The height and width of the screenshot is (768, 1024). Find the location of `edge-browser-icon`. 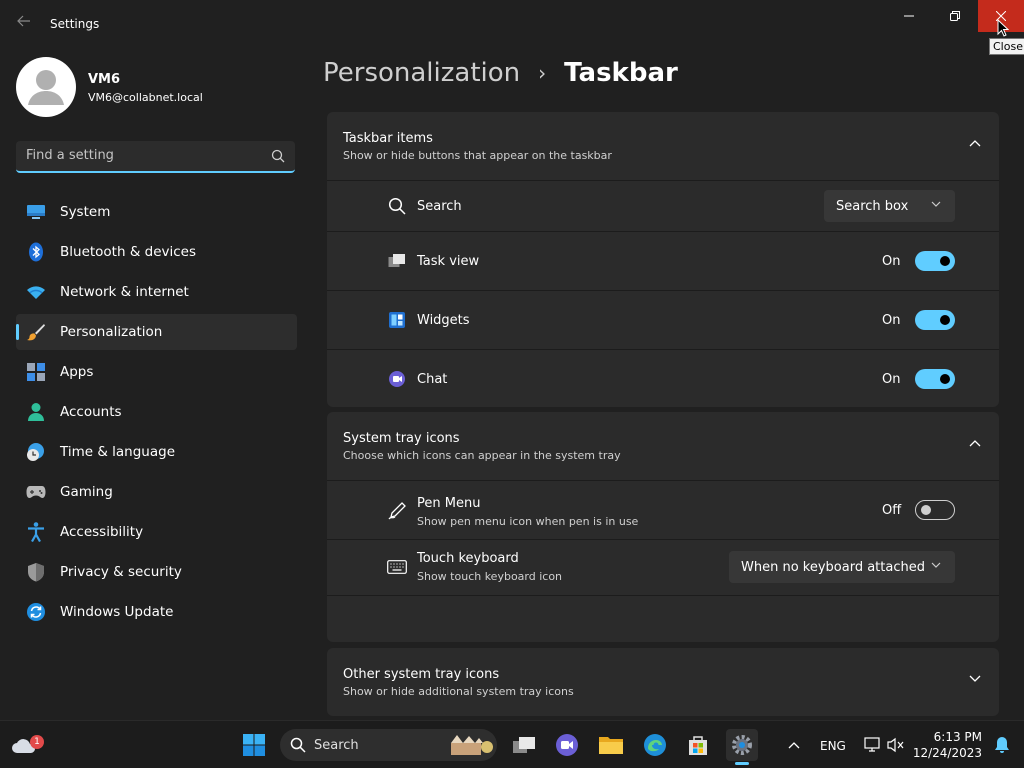

edge-browser-icon is located at coordinates (655, 745).